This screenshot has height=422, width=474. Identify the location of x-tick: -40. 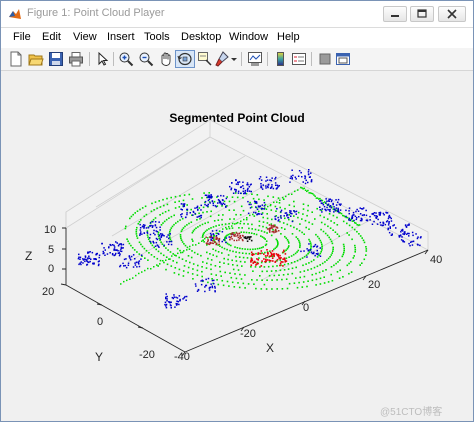
(182, 357).